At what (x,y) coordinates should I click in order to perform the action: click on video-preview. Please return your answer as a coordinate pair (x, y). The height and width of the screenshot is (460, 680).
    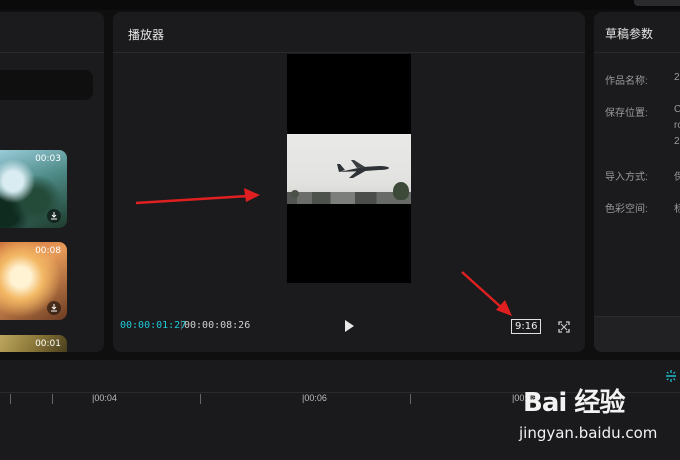
    Looking at the image, I should click on (349, 168).